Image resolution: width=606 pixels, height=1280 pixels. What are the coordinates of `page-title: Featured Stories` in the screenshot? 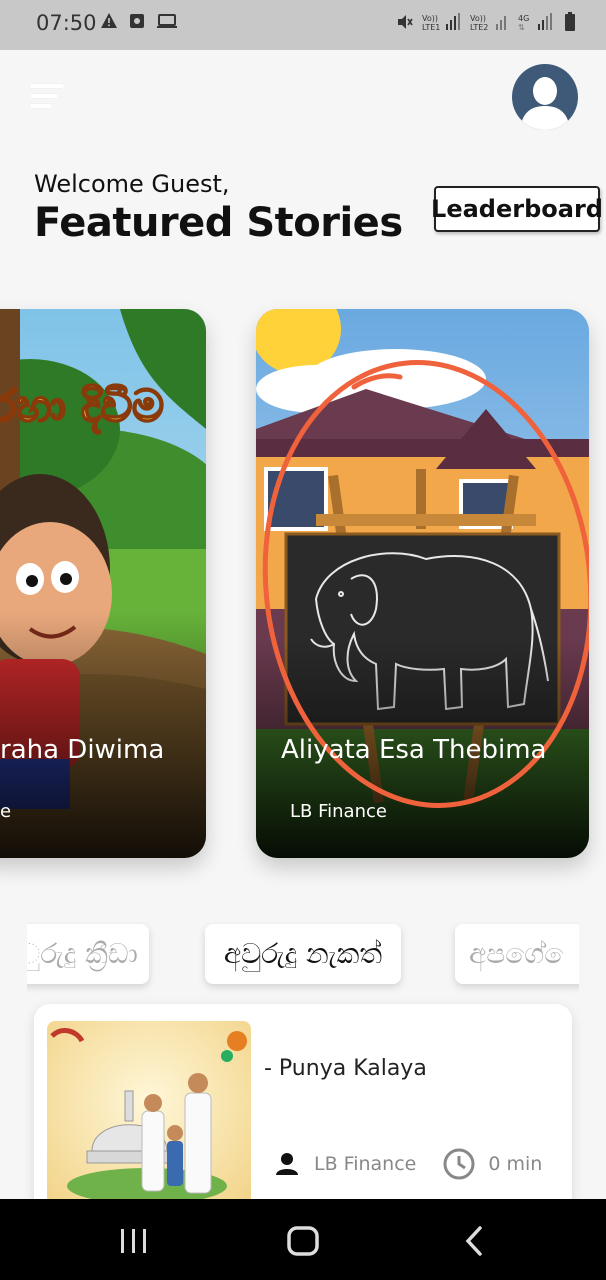 It's located at (218, 223).